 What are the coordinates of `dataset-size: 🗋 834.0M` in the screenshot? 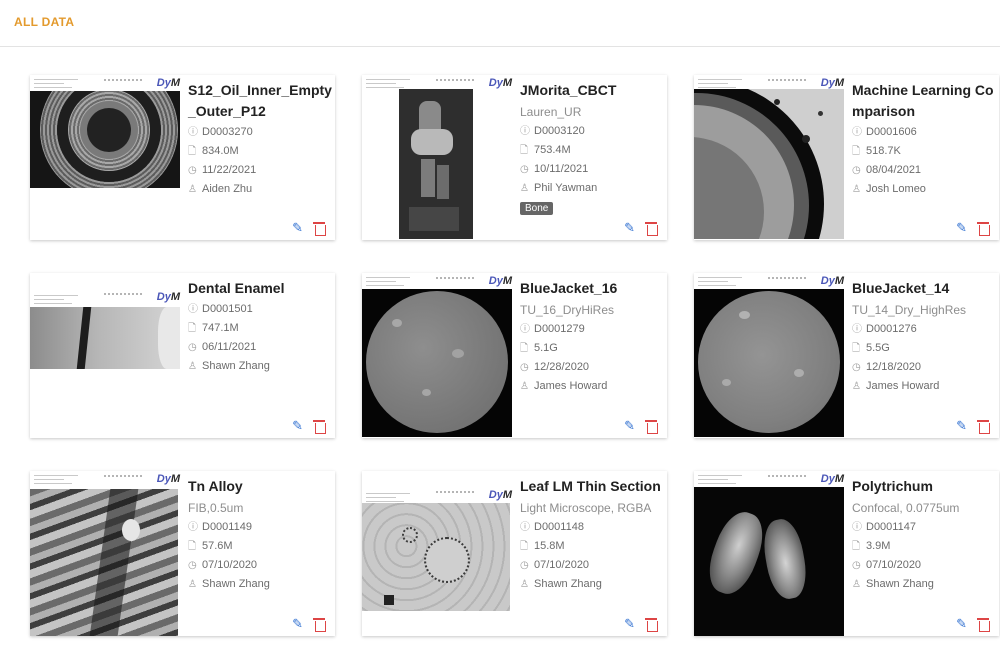 It's located at (260, 151).